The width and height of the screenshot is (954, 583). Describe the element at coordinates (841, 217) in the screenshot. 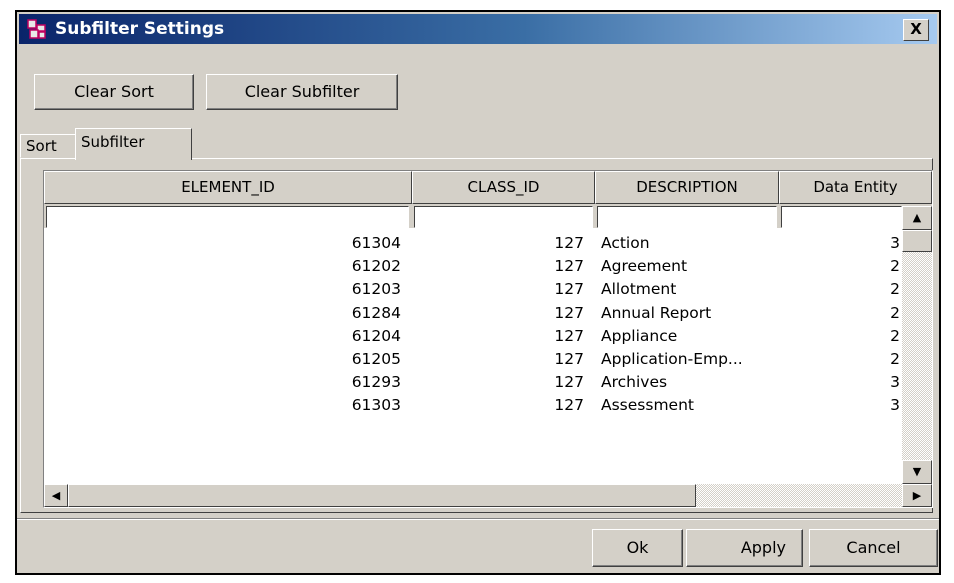

I see `filter-input-data-entity` at that location.